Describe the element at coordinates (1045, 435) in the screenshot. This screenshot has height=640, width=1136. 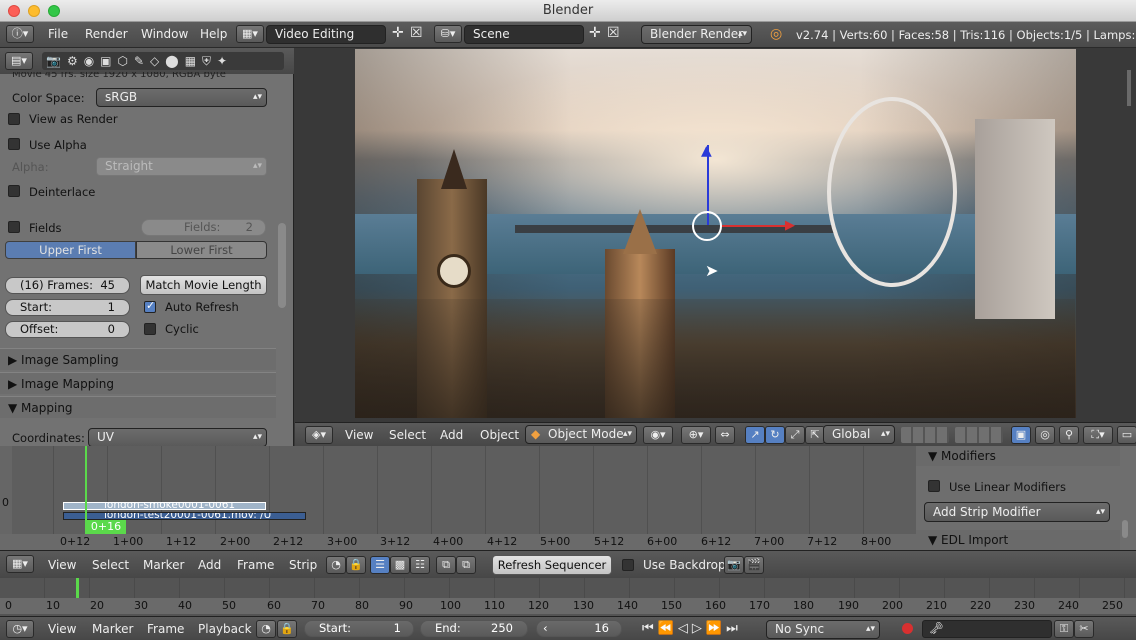
I see `render-only-icon: ◎` at that location.